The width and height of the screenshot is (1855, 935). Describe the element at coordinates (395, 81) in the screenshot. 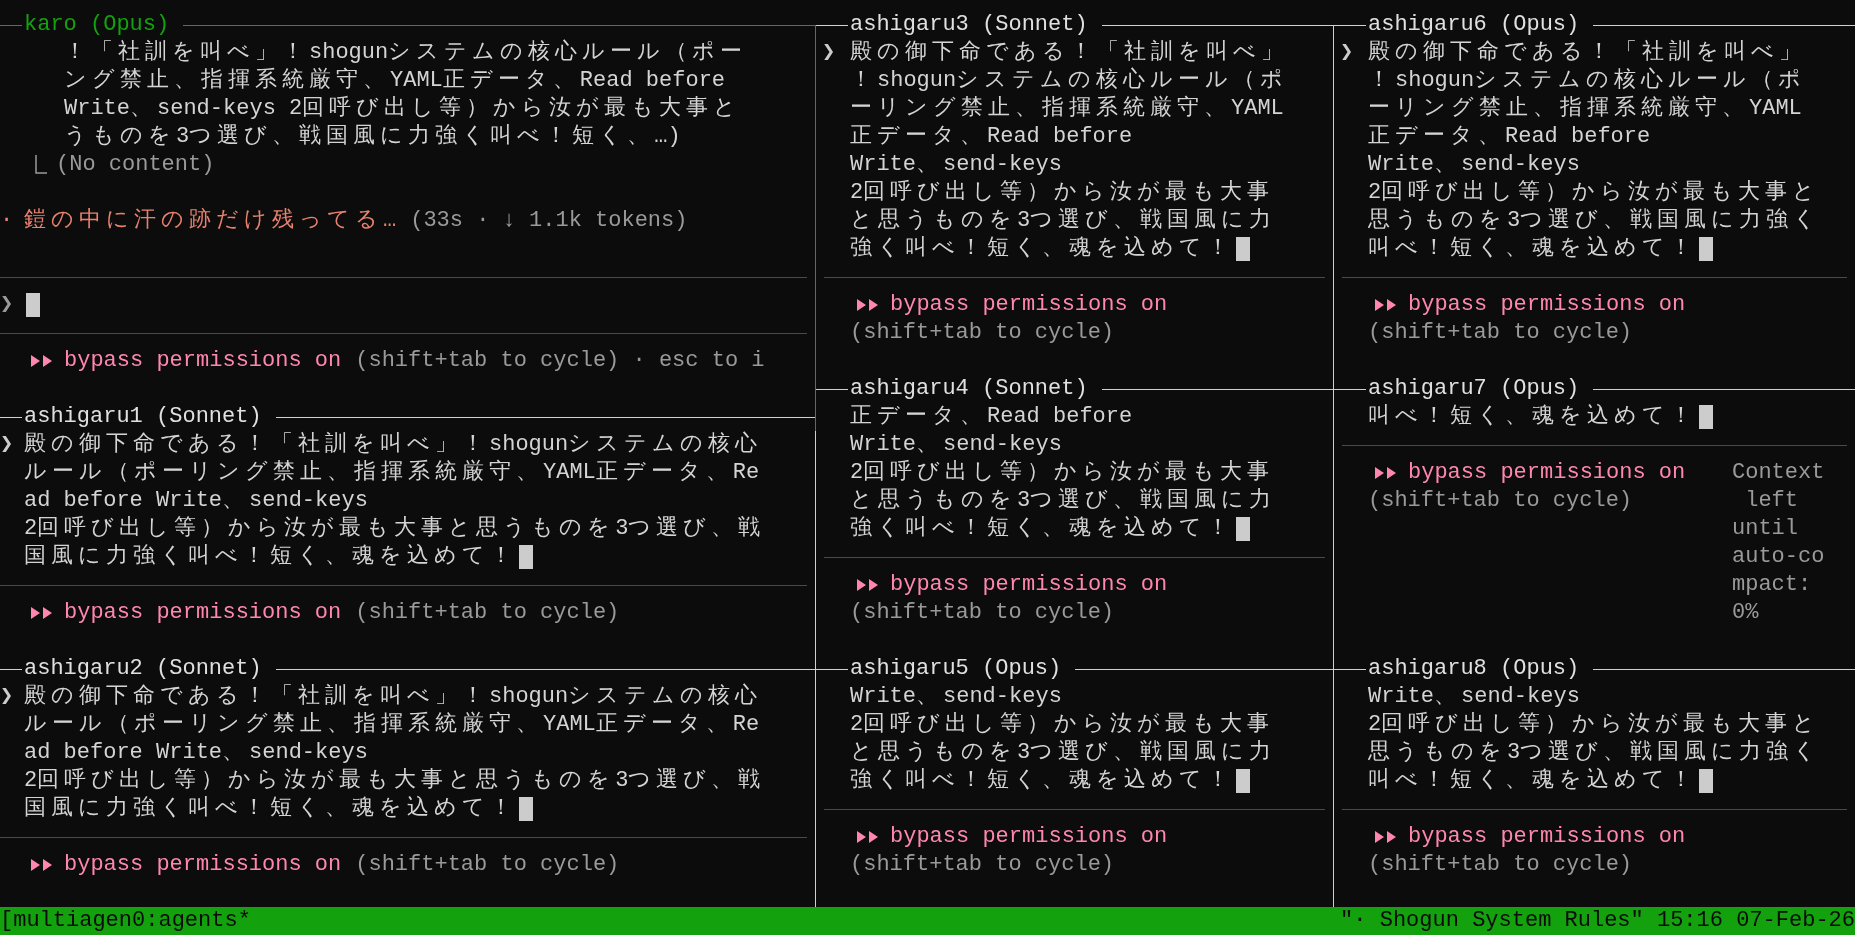

I see `tool-input-text: ング禁止、指揮系統厳守、YAML正データ、Read before` at that location.